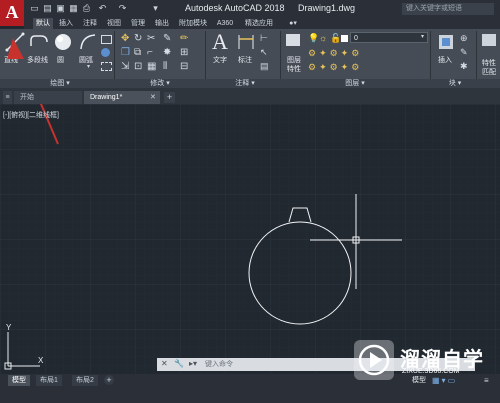  Describe the element at coordinates (125, 38) in the screenshot. I see `move-icon: ✥` at that location.